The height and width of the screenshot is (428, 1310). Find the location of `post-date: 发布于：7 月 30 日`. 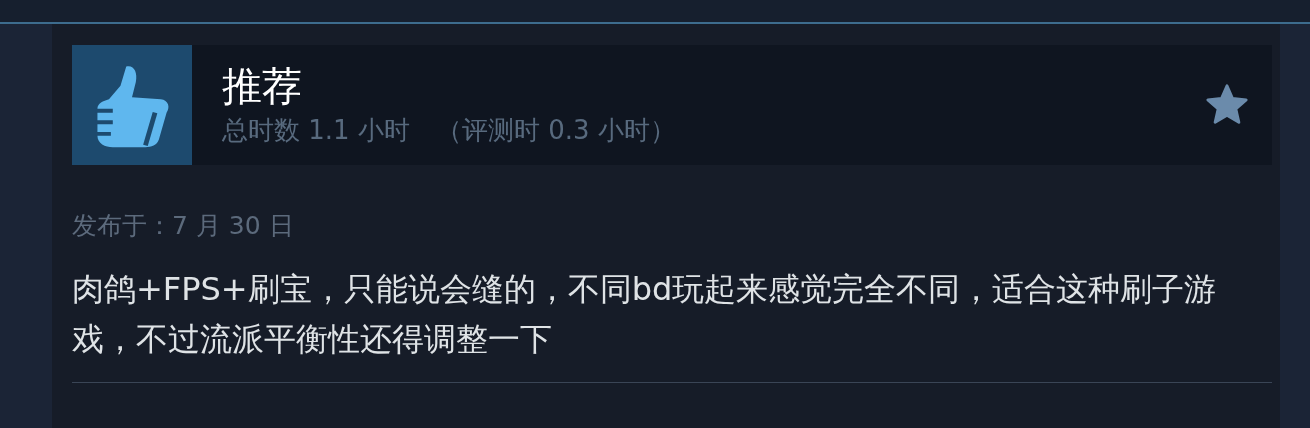

post-date: 发布于：7 月 30 日 is located at coordinates (183, 226).